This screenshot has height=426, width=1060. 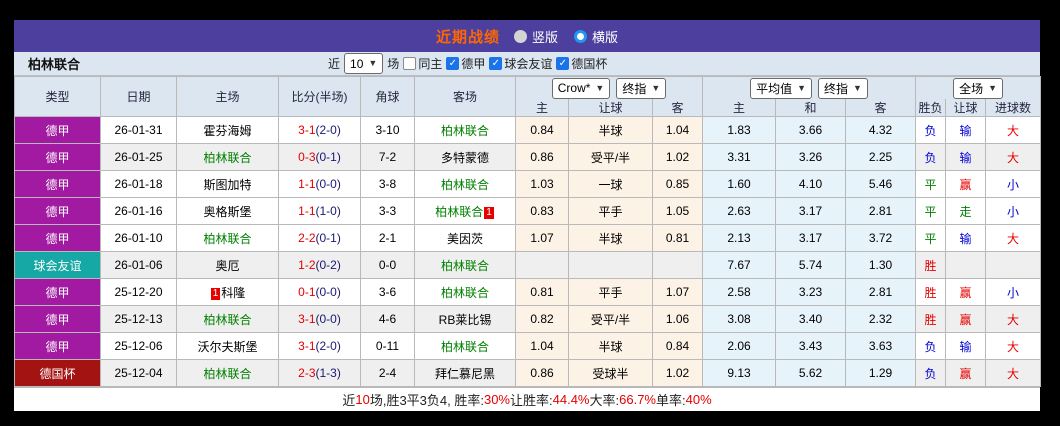 I want to click on score-cell: 1-2(0-2), so click(x=319, y=265).